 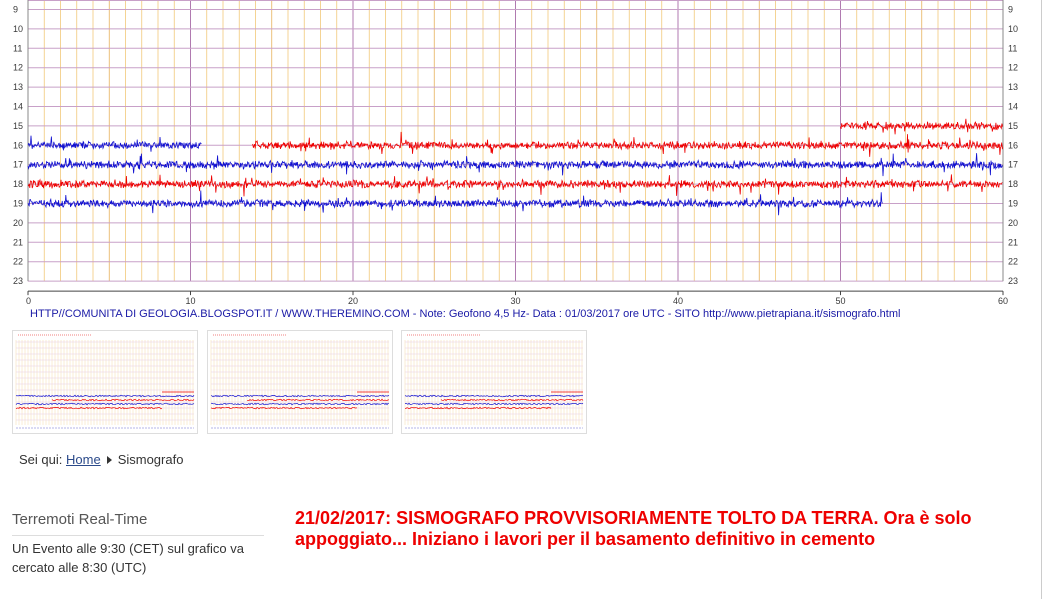 I want to click on hour-label-right: 19, so click(x=1013, y=204).